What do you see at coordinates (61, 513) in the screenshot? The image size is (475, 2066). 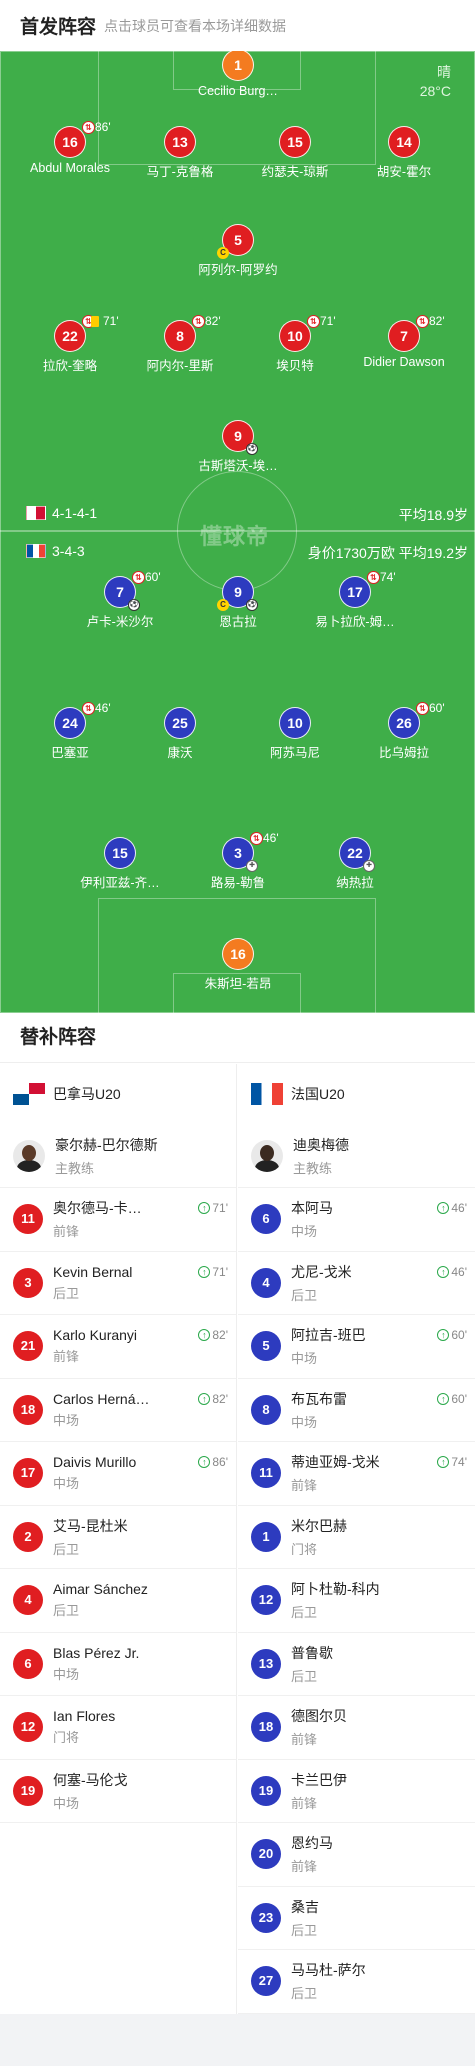 I see `home-formation: 4-1-4-1` at bounding box center [61, 513].